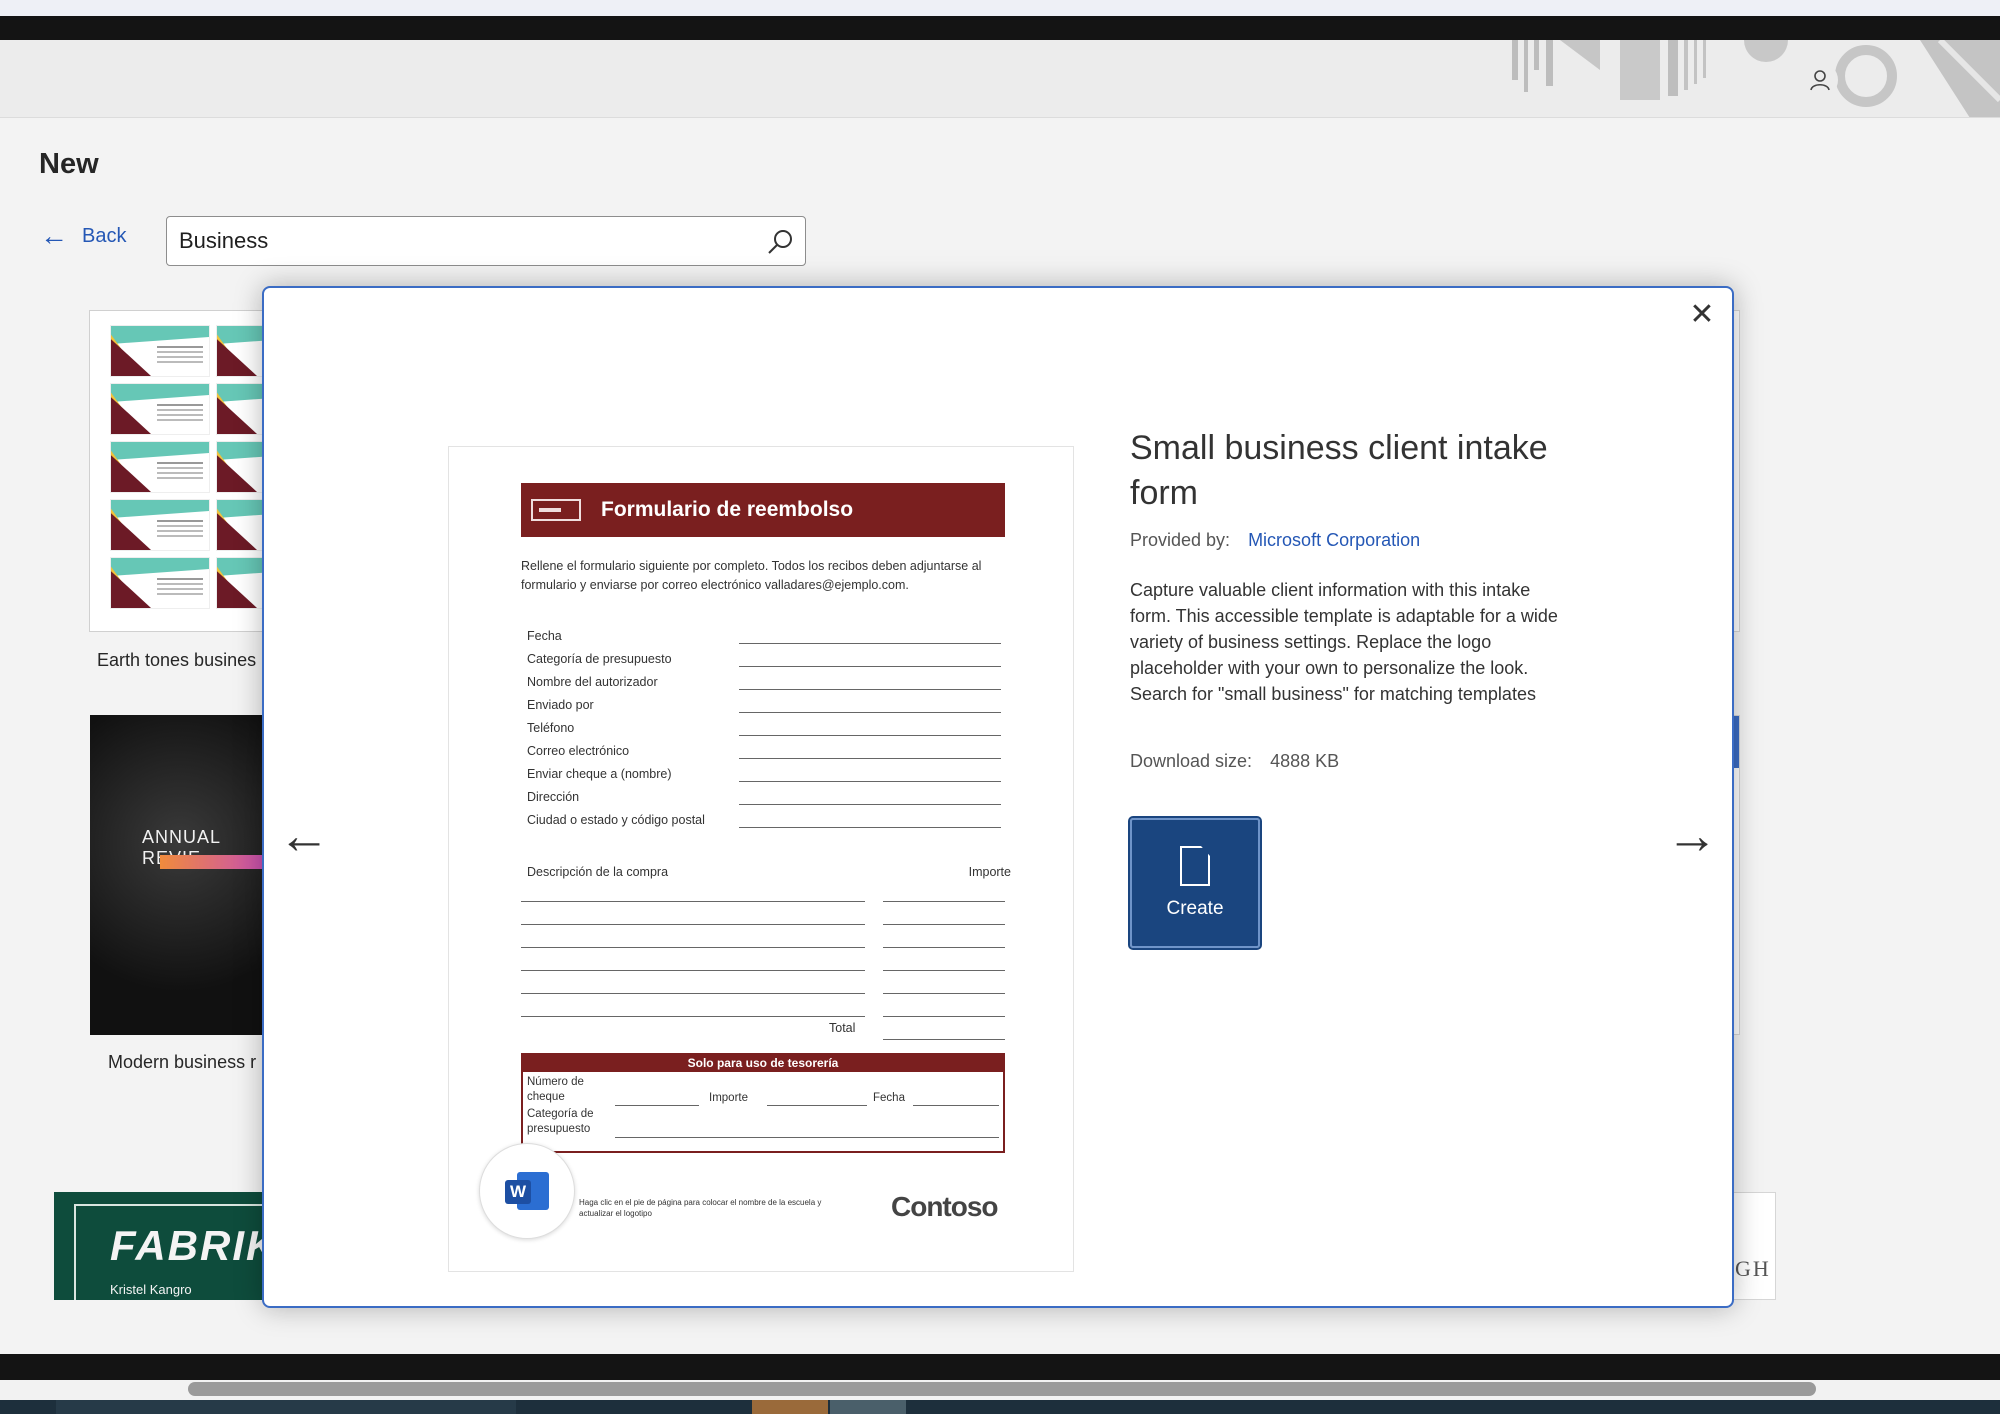 Image resolution: width=2000 pixels, height=1414 pixels. Describe the element at coordinates (69, 164) in the screenshot. I see `page-title: New` at that location.